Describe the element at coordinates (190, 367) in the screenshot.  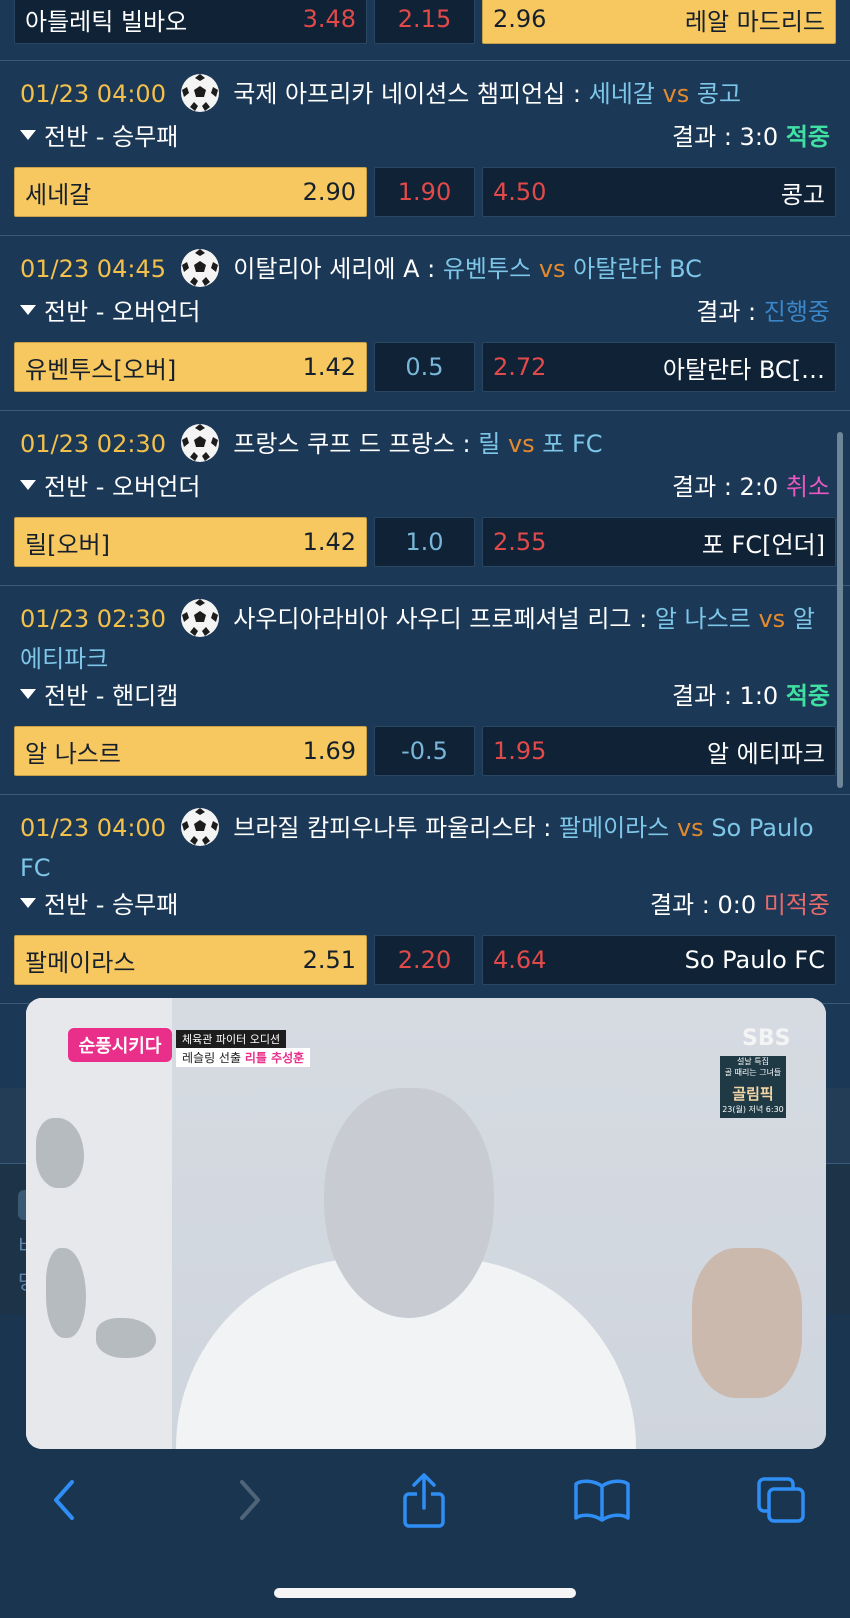
I see `home-odds-cell: 유벤투스[오버] 1.42` at that location.